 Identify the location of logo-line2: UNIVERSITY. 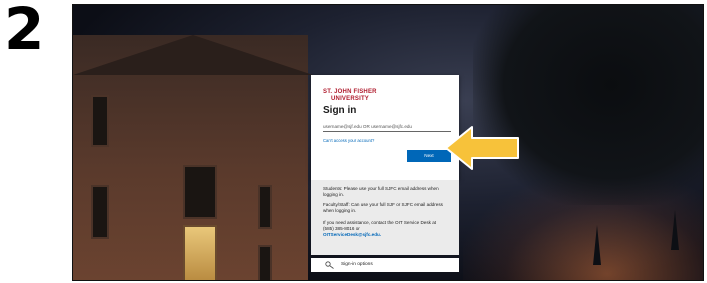
(350, 98).